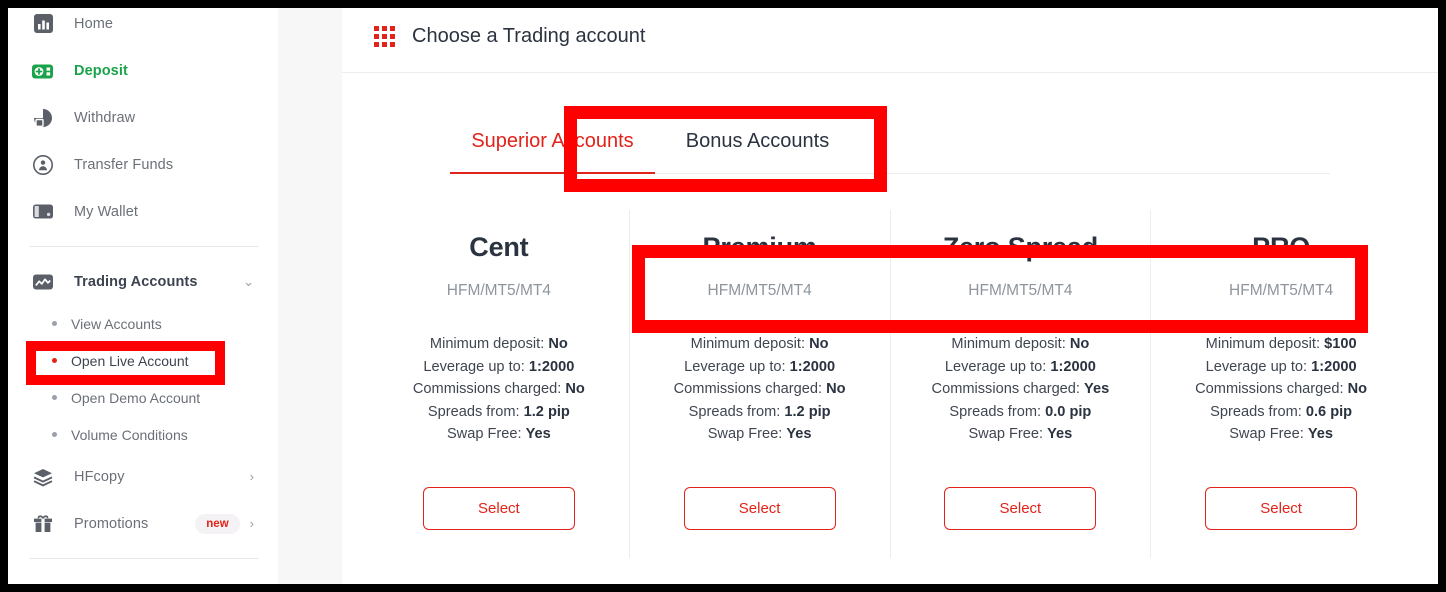 This screenshot has width=1446, height=592. What do you see at coordinates (1020, 247) in the screenshot?
I see `account-name: Zero Spread` at bounding box center [1020, 247].